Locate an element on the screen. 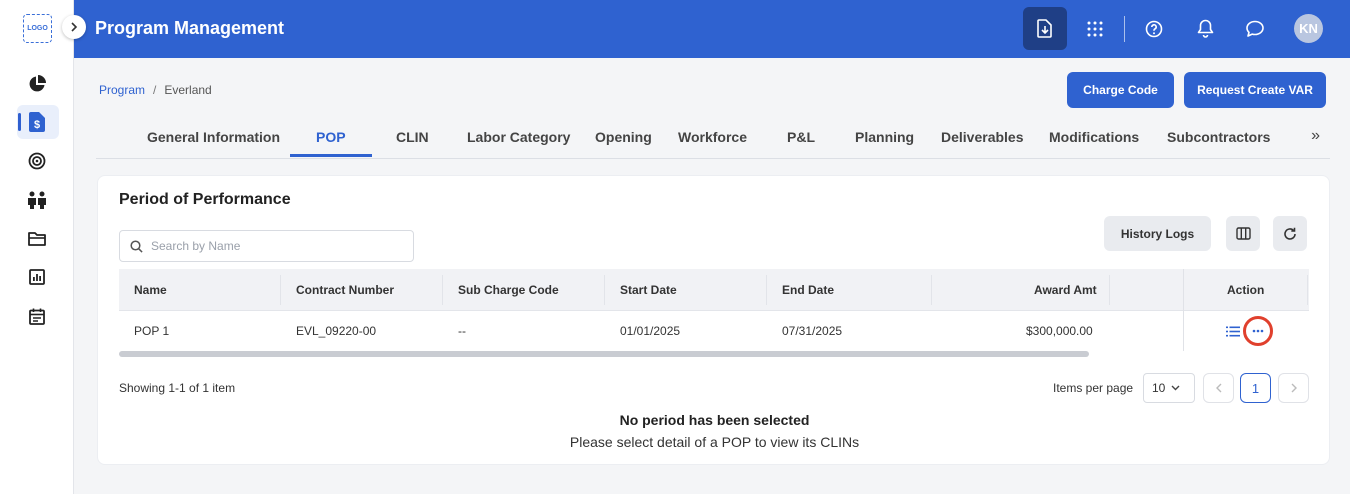 This screenshot has height=494, width=1350. active-tab-indicator is located at coordinates (331, 155).